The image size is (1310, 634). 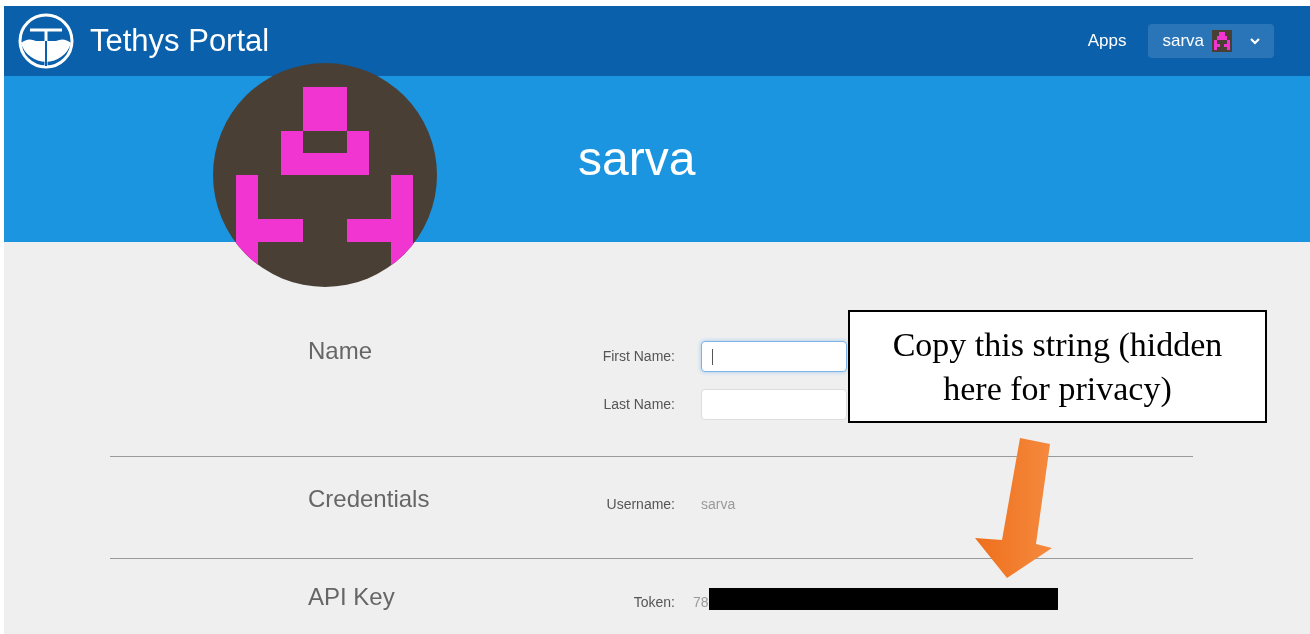 What do you see at coordinates (637, 159) in the screenshot?
I see `profile-username: sarva` at bounding box center [637, 159].